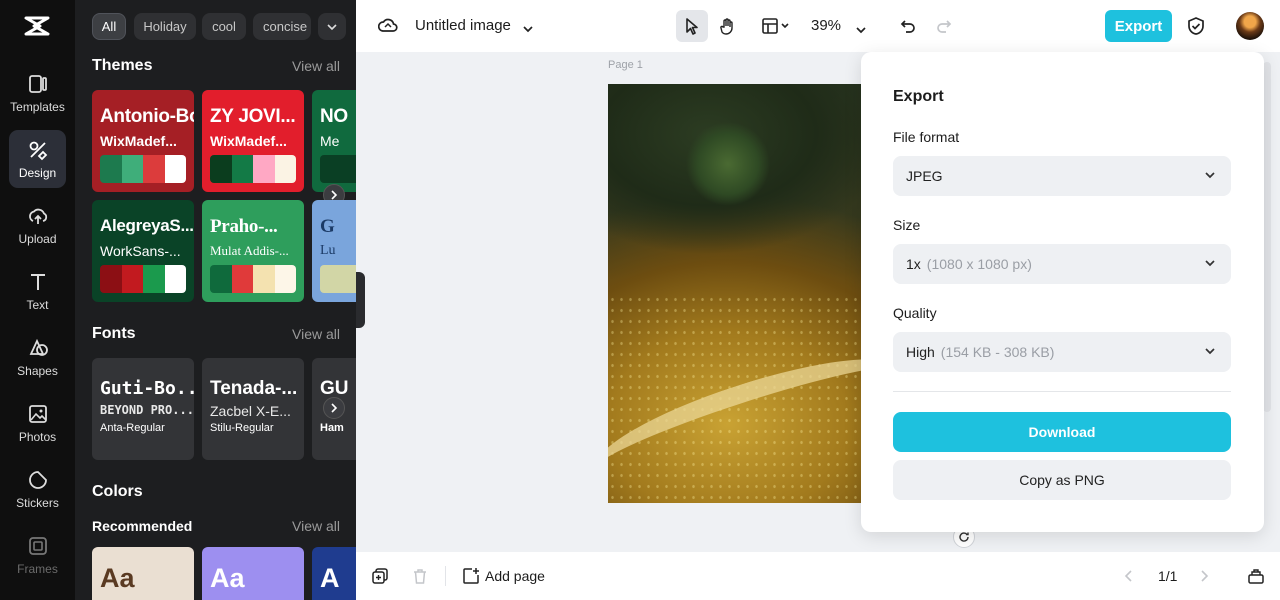 Image resolution: width=1280 pixels, height=600 pixels. Describe the element at coordinates (1062, 352) in the screenshot. I see `quality-select: High (154 KB - 308 KB)` at that location.